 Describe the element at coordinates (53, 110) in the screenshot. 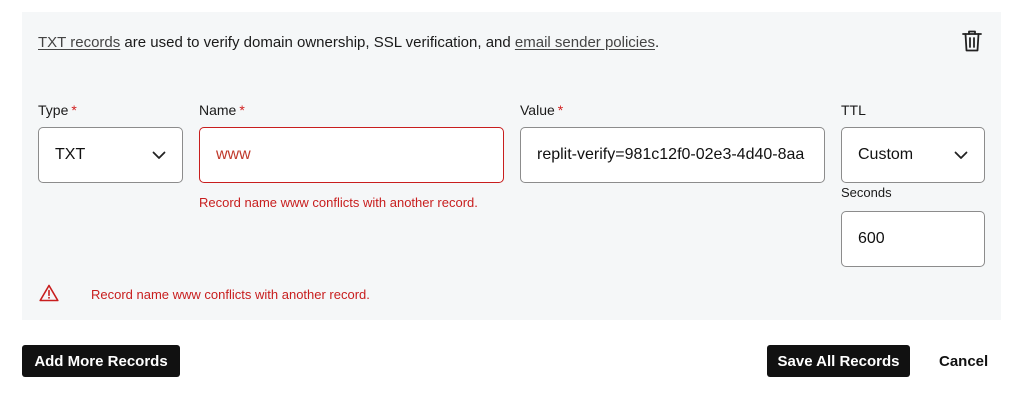

I see `type-label-text: Type` at that location.